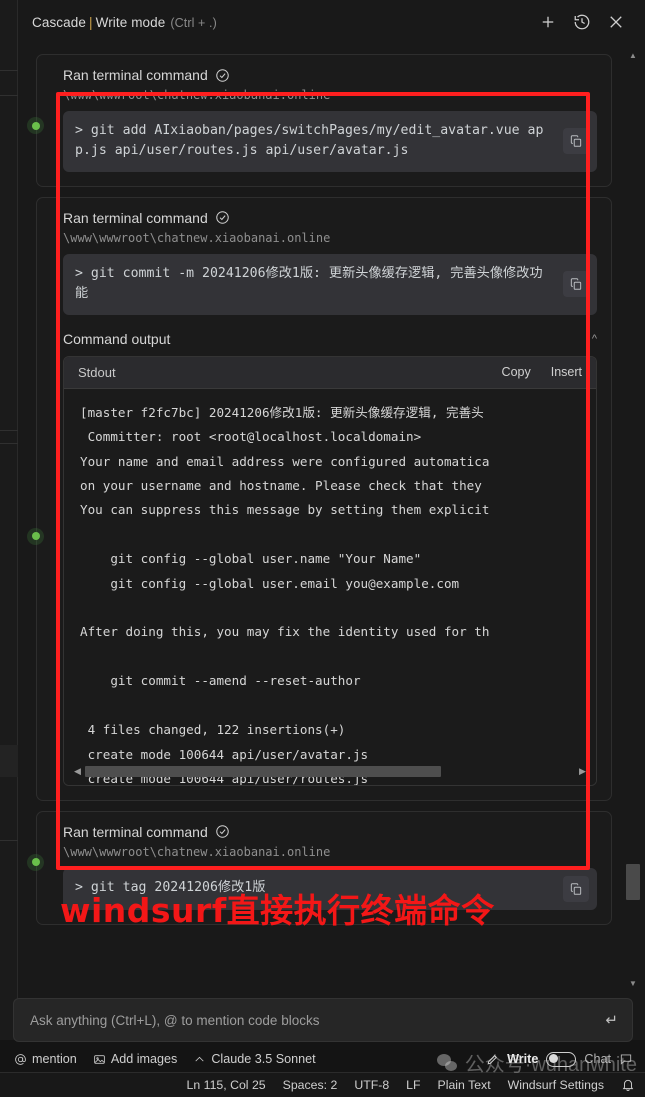 The width and height of the screenshot is (645, 1097). What do you see at coordinates (193, 22) in the screenshot?
I see `shortcut-hint: (Ctrl + .)` at bounding box center [193, 22].